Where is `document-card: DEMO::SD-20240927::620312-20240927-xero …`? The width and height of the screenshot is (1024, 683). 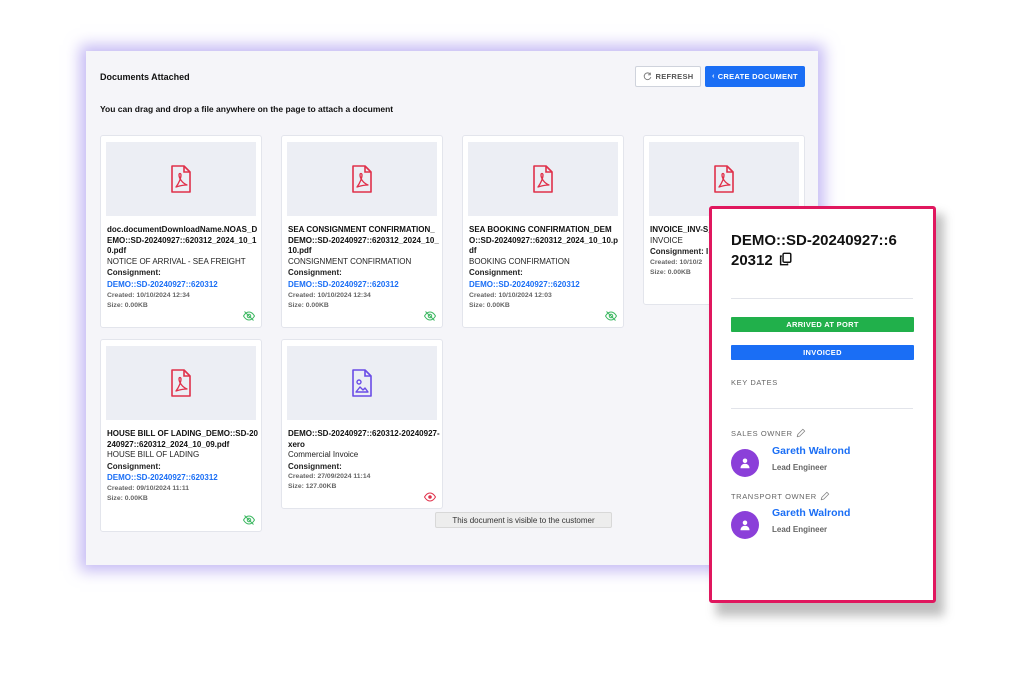
document-card: DEMO::SD-20240927::620312-20240927-xero … is located at coordinates (362, 424).